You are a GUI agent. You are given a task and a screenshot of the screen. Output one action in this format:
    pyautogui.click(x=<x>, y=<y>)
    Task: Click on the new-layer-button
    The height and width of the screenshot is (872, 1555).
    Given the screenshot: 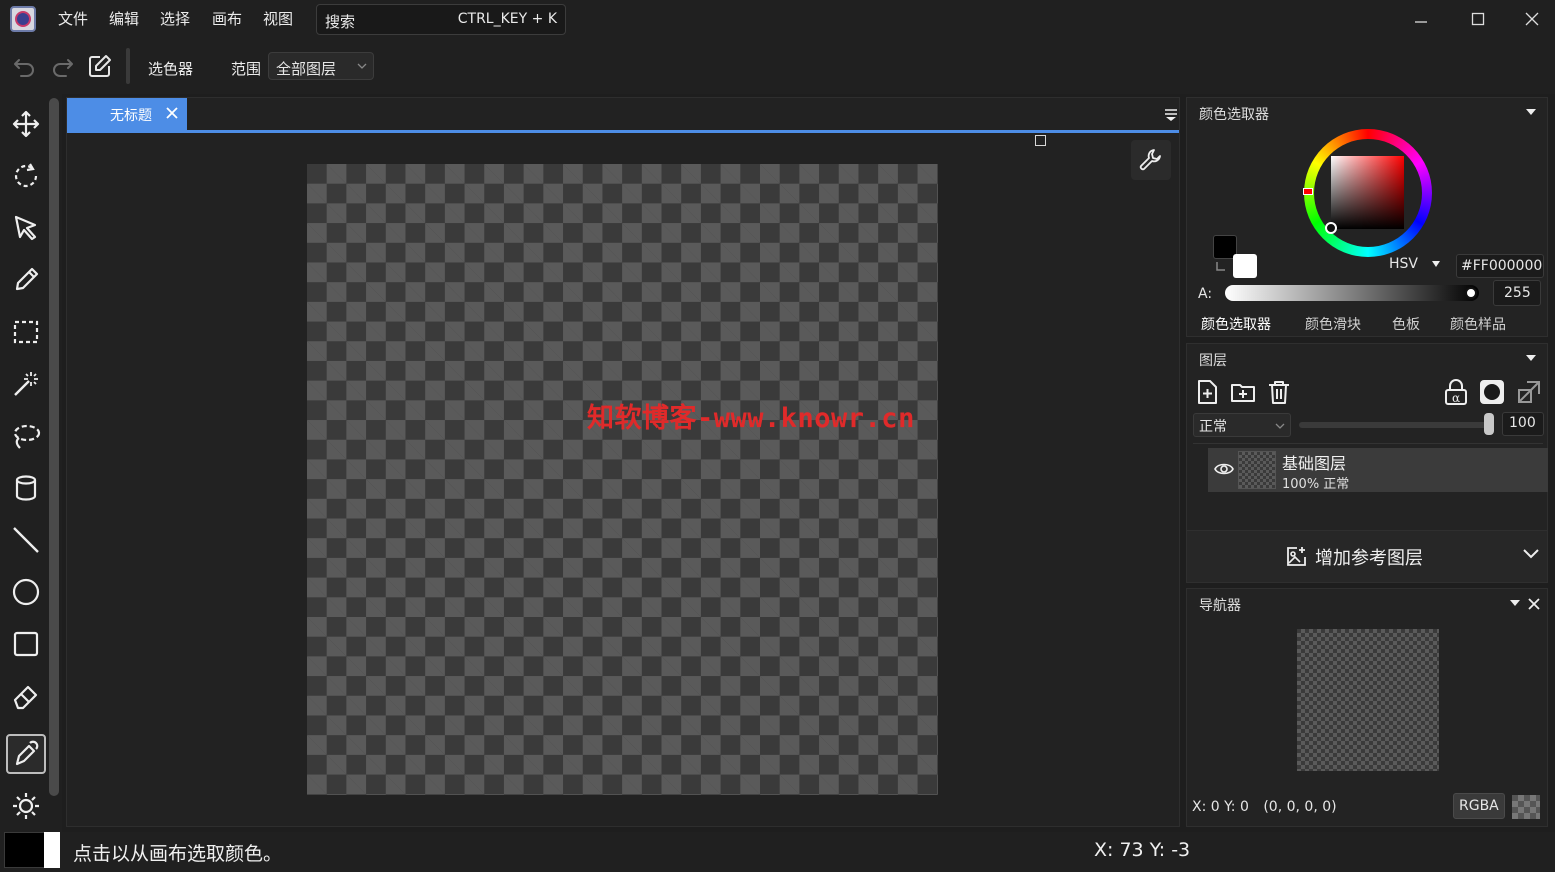 What is the action you would take?
    pyautogui.click(x=1207, y=392)
    